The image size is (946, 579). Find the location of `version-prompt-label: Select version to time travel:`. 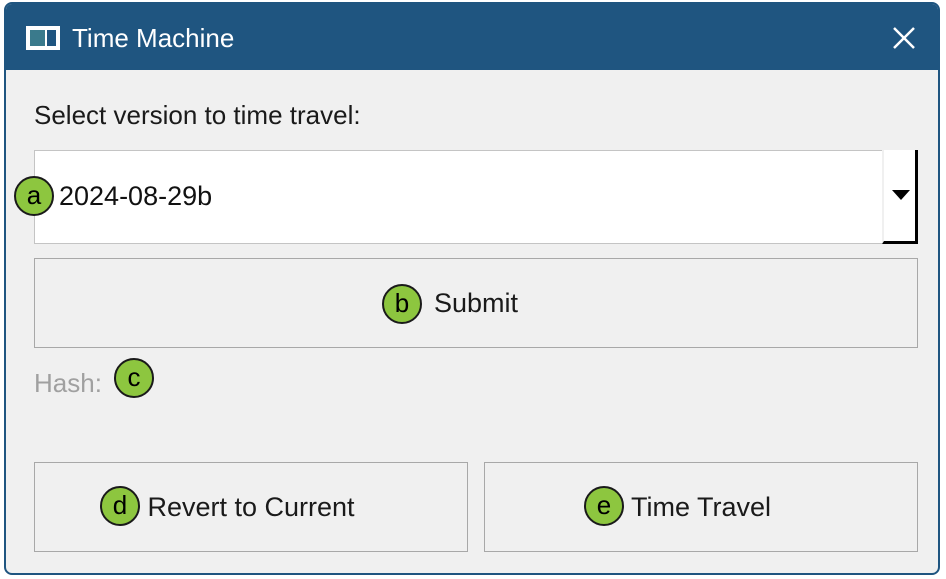

version-prompt-label: Select version to time travel: is located at coordinates (197, 115).